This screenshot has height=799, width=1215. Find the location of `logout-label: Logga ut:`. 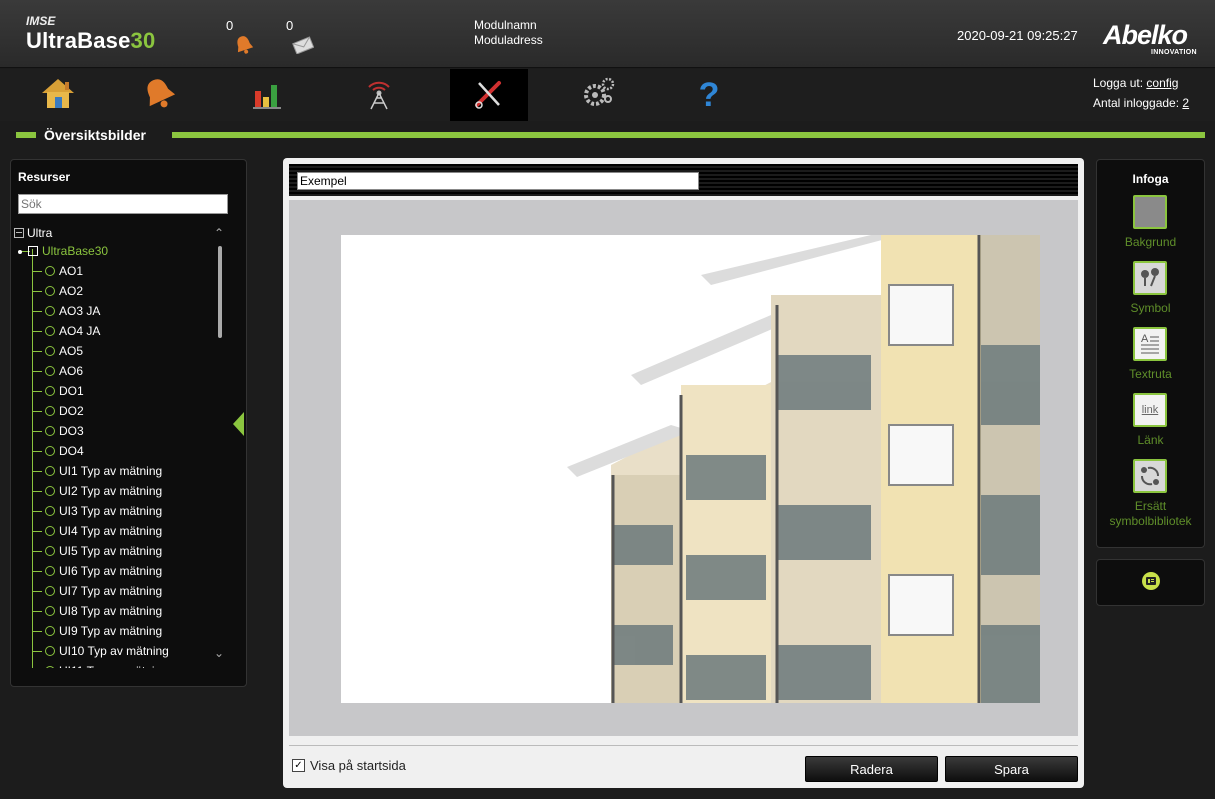

logout-label: Logga ut: is located at coordinates (1120, 83).